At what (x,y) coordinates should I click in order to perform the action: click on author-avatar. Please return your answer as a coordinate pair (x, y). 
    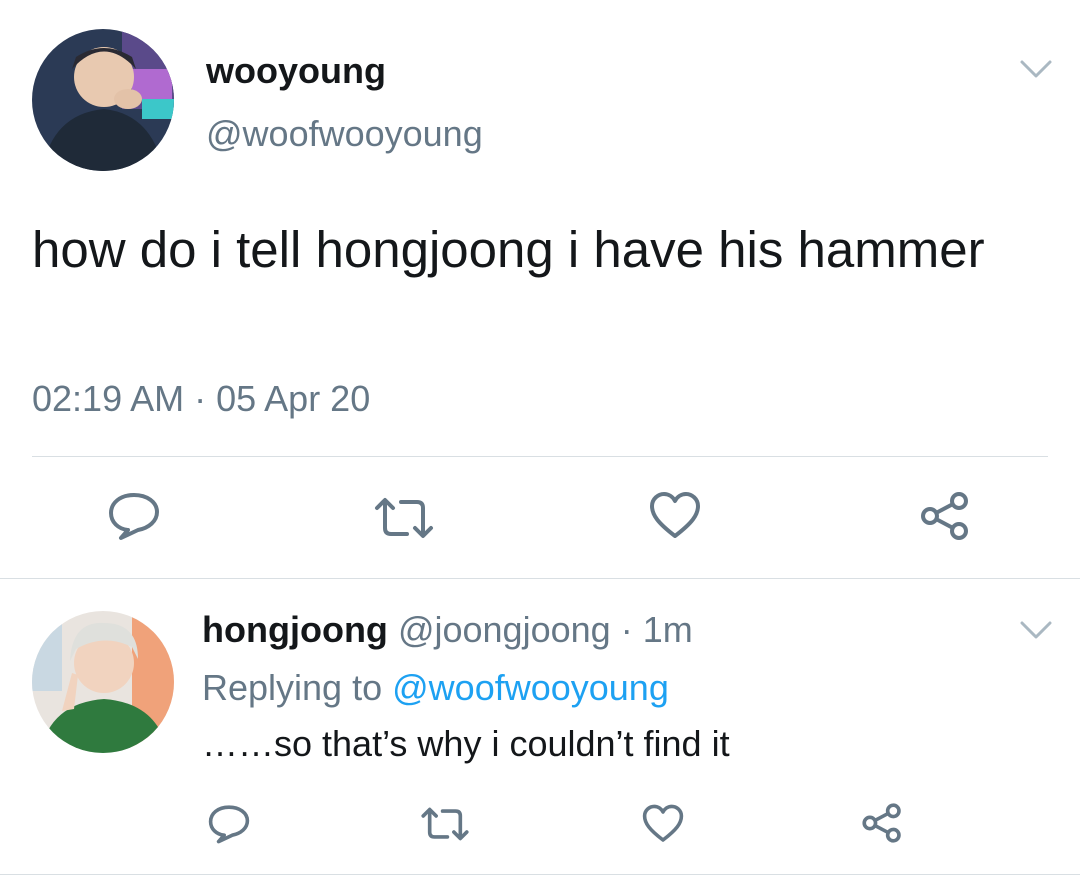
    Looking at the image, I should click on (103, 100).